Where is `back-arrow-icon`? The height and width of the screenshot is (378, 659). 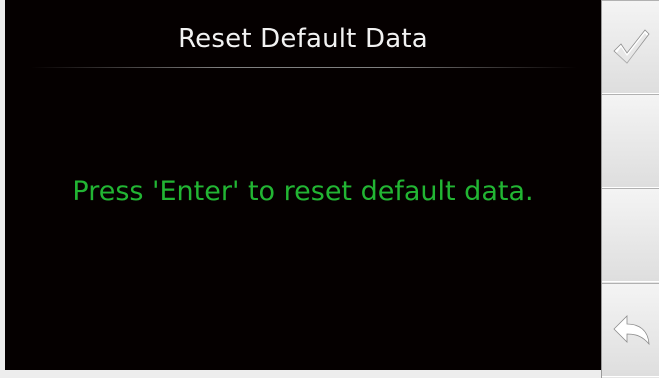 back-arrow-icon is located at coordinates (631, 330).